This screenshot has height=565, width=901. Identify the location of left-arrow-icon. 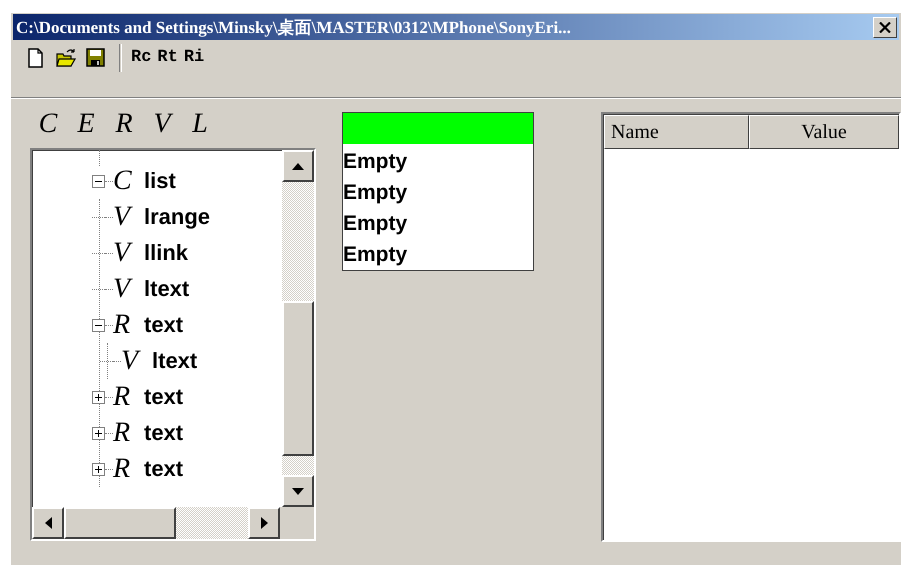
(48, 523).